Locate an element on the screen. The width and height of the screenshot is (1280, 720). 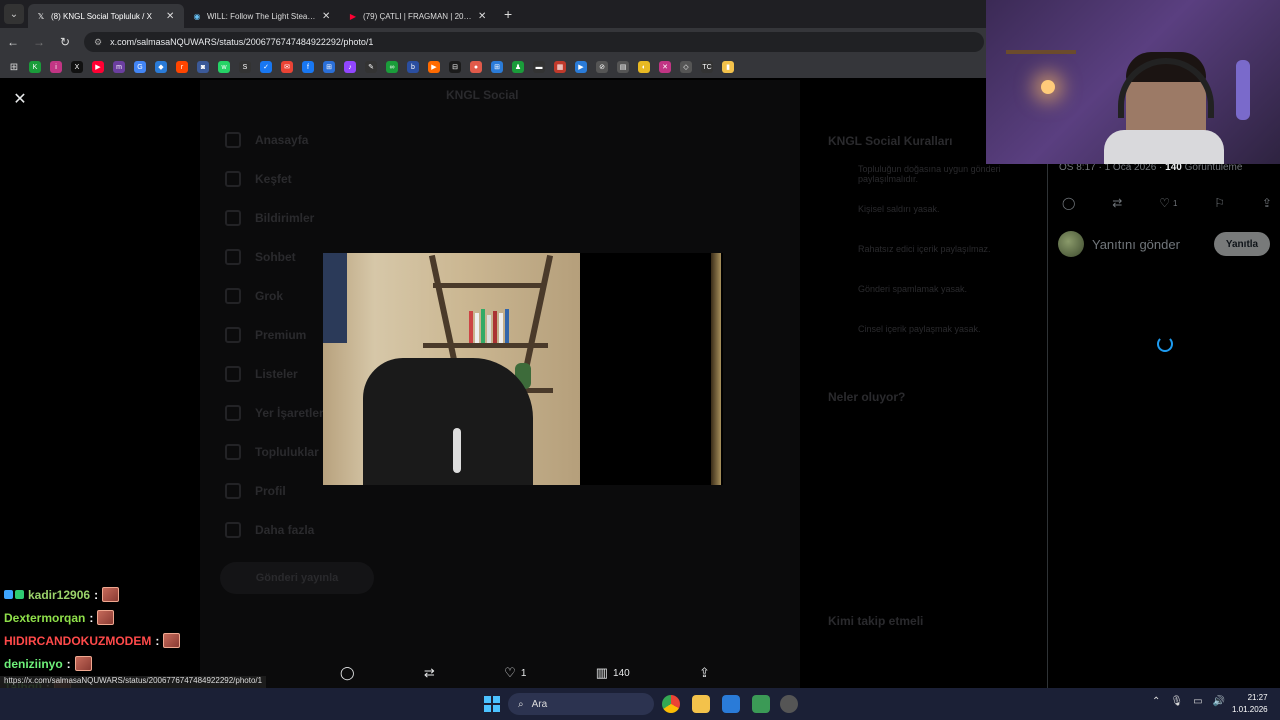
reply-icon: ◯ is located at coordinates (1069, 203).